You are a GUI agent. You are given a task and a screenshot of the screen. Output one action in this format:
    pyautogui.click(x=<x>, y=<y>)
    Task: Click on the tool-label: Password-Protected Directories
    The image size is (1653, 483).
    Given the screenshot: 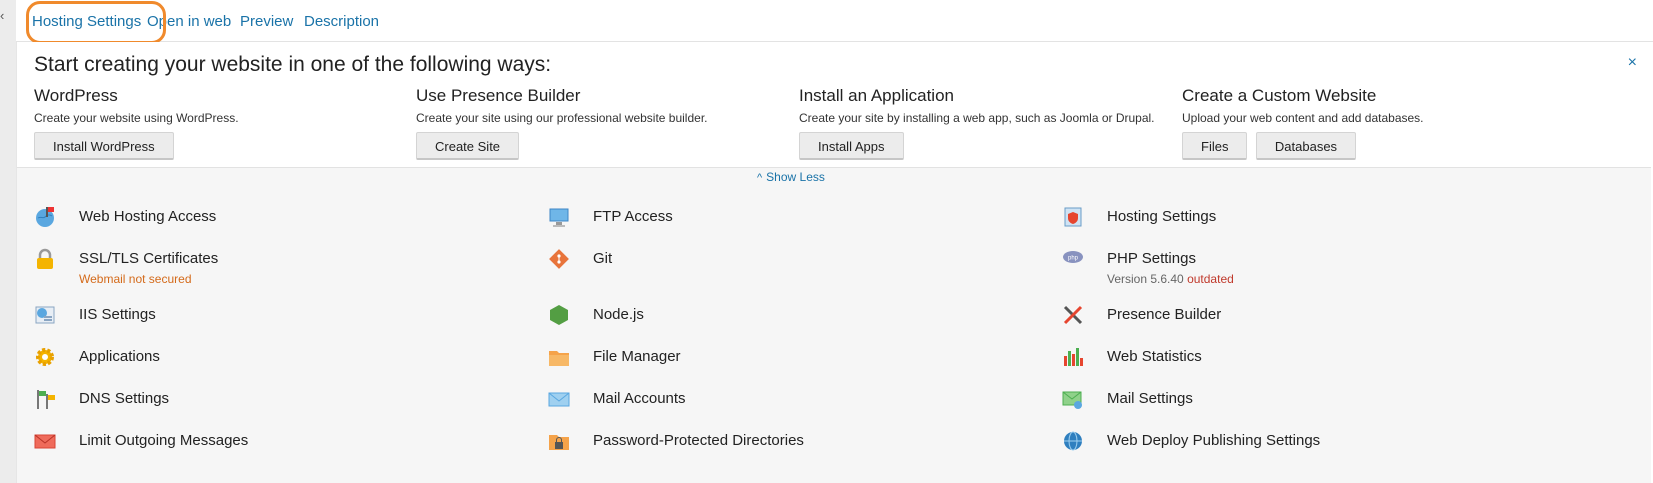 What is the action you would take?
    pyautogui.click(x=698, y=440)
    